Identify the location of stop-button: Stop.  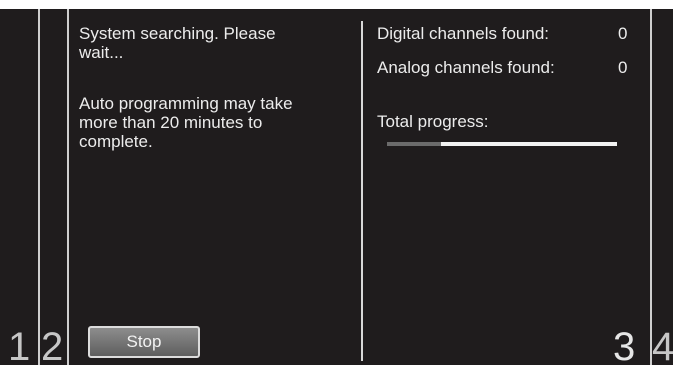
(144, 342).